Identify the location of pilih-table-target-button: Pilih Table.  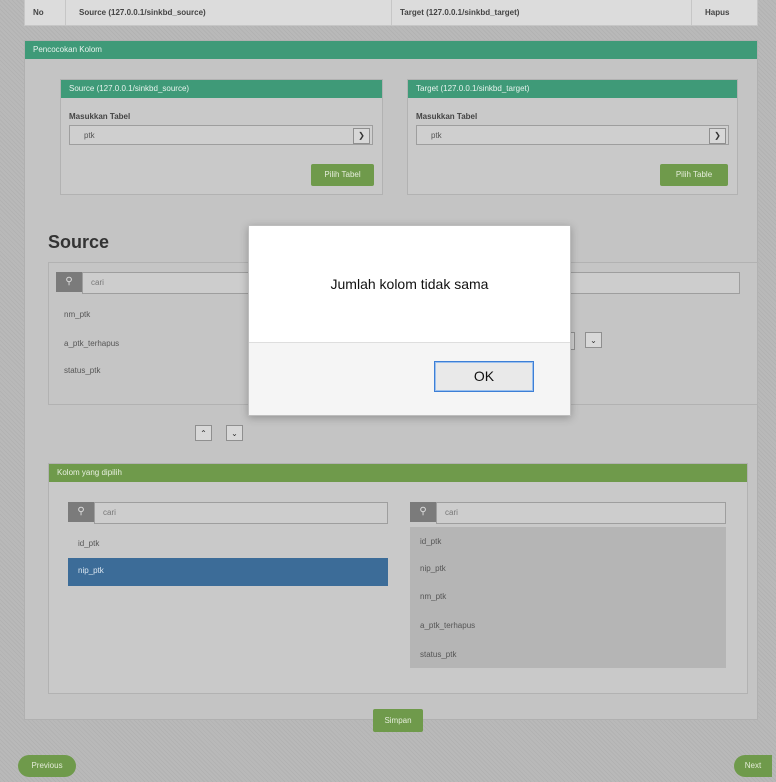
(694, 175).